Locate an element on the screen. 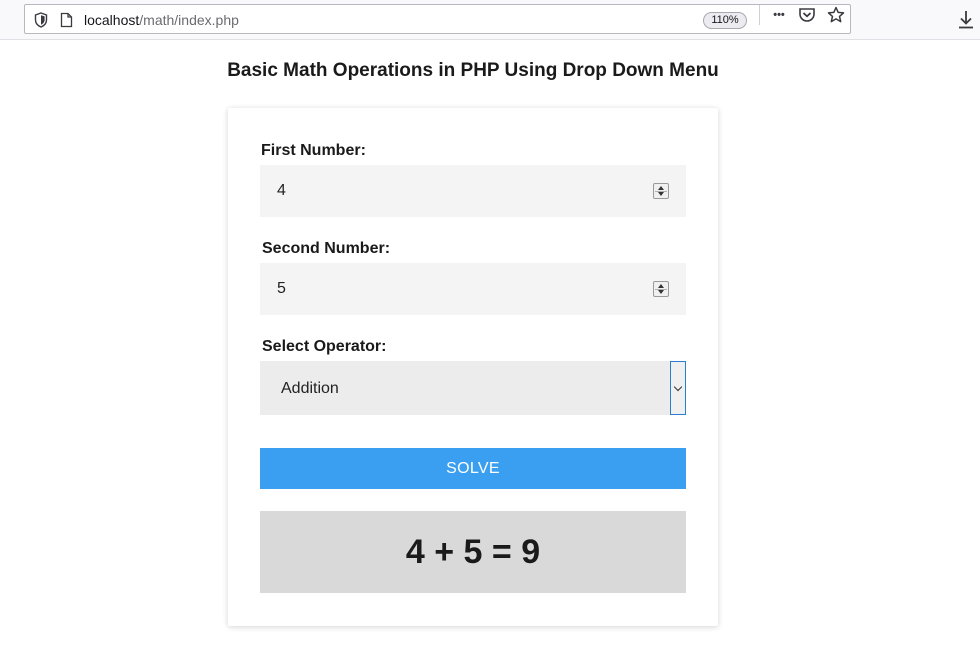 The image size is (980, 659). pocket-icon is located at coordinates (807, 15).